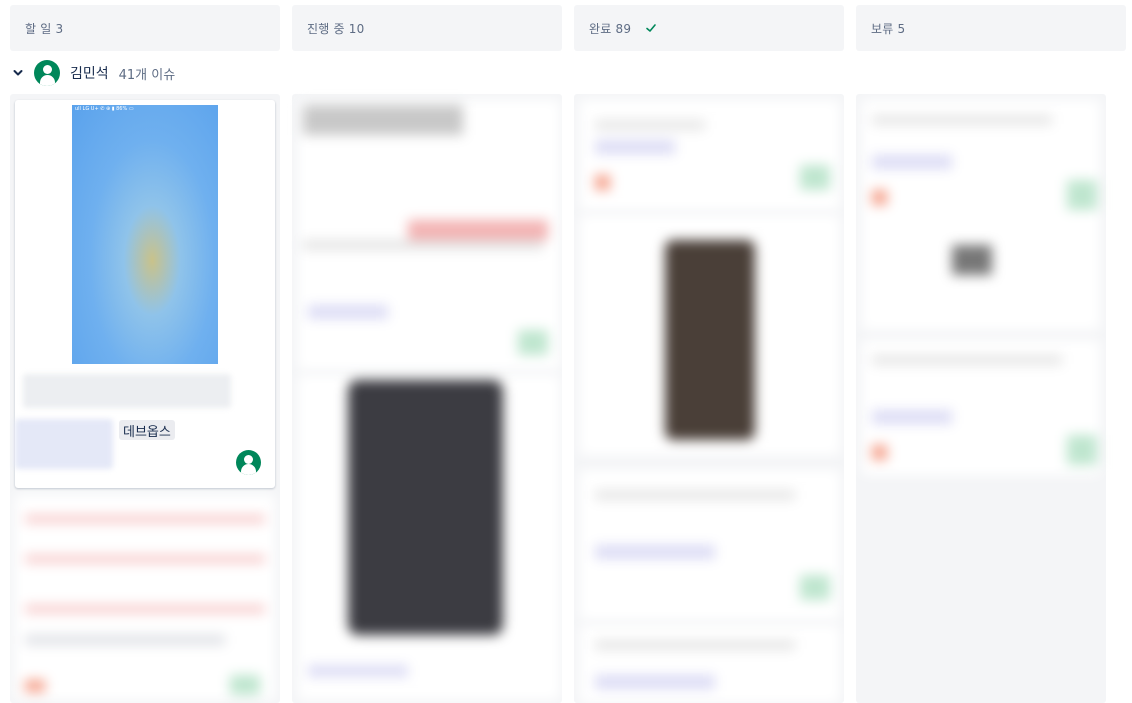 This screenshot has width=1132, height=703. Describe the element at coordinates (147, 75) in the screenshot. I see `swimlane-issue-count: 41개 이슈` at that location.